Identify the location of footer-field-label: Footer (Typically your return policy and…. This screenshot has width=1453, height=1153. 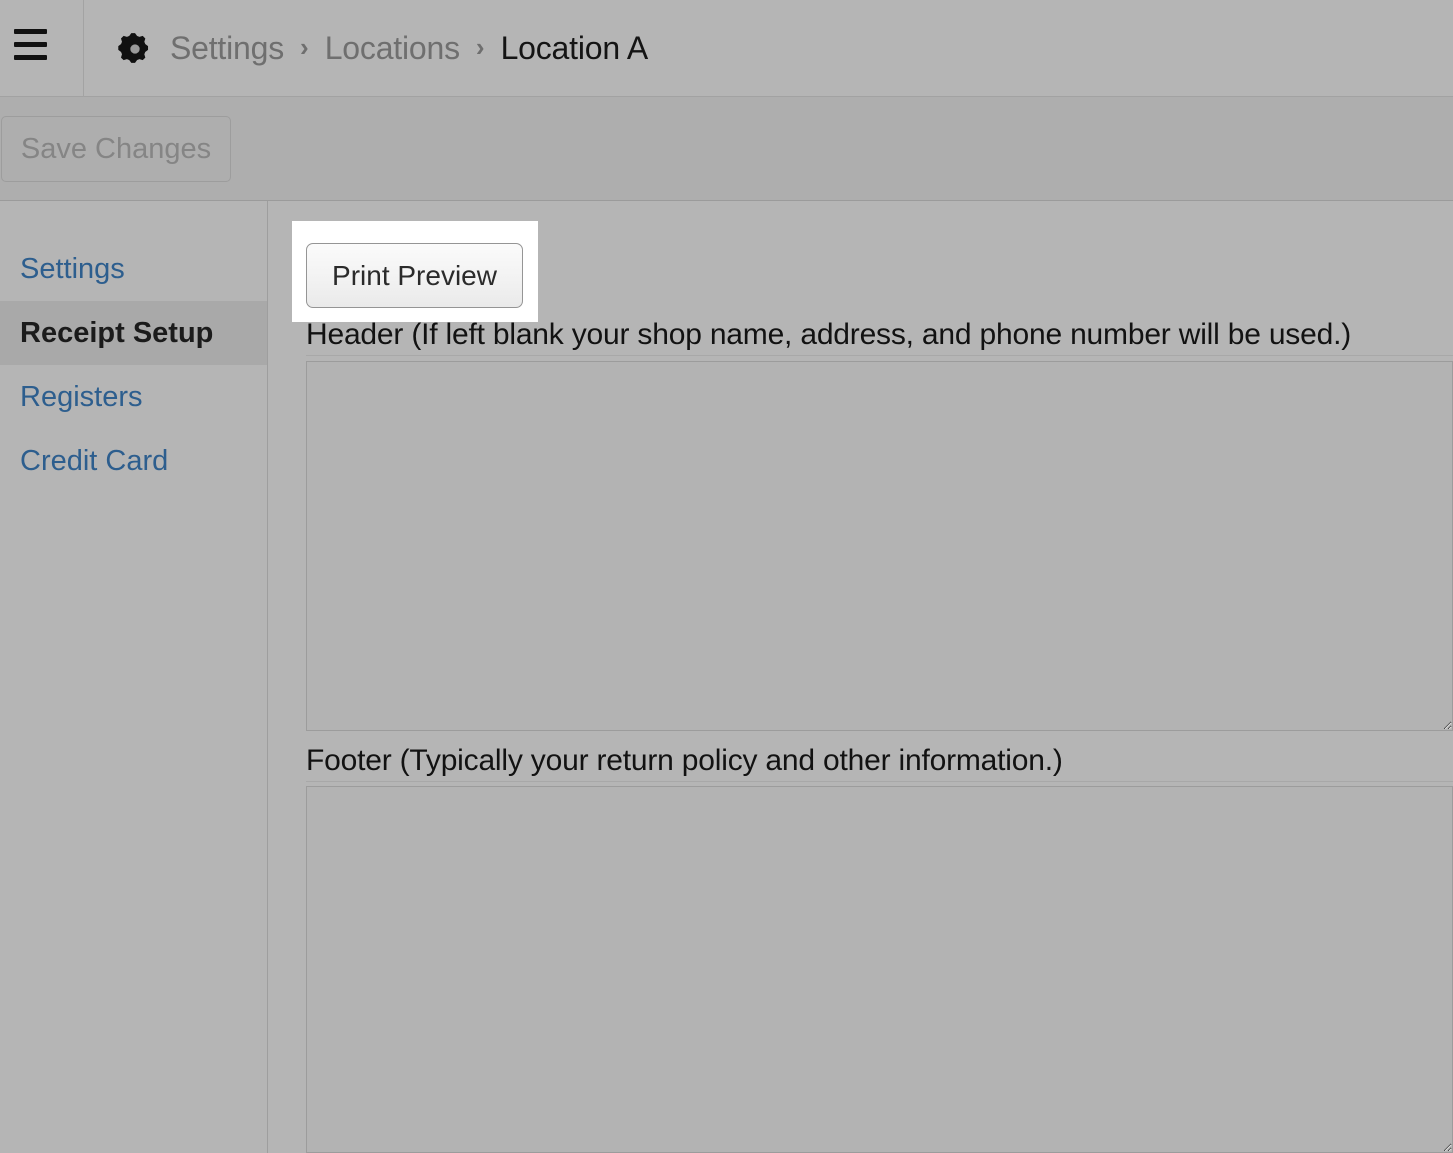
(684, 760).